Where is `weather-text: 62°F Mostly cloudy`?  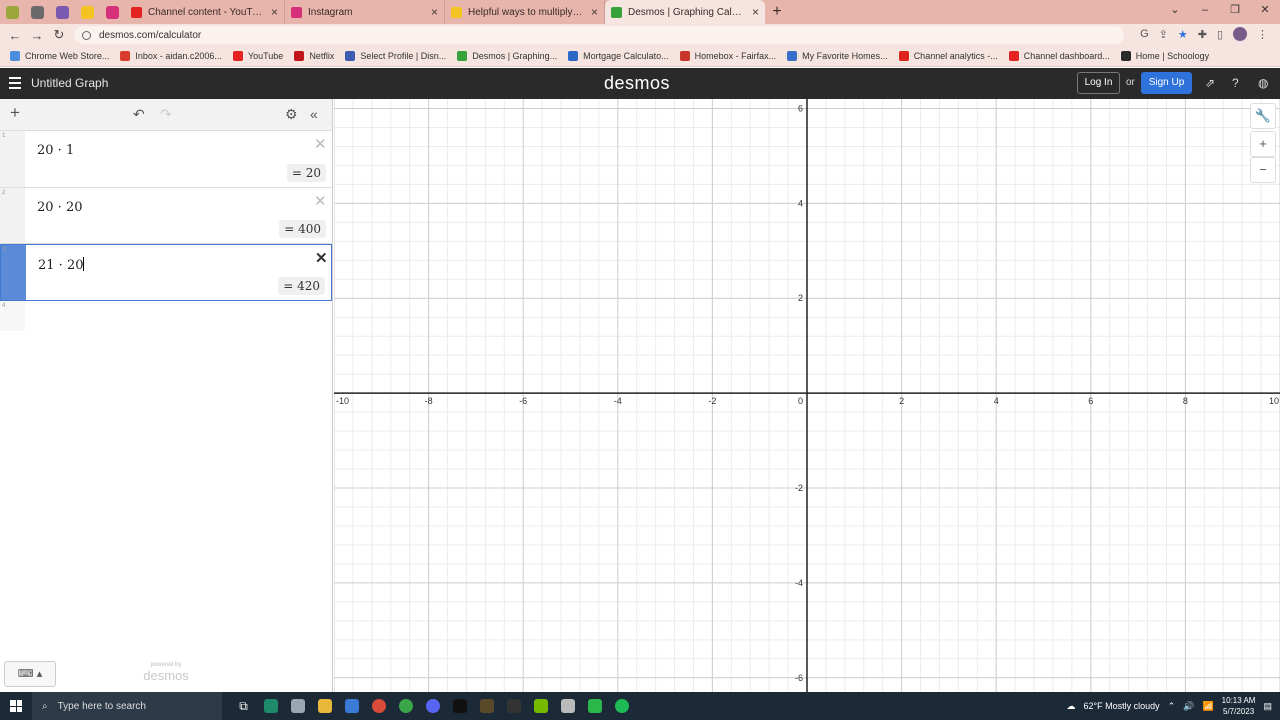 weather-text: 62°F Mostly cloudy is located at coordinates (1122, 706).